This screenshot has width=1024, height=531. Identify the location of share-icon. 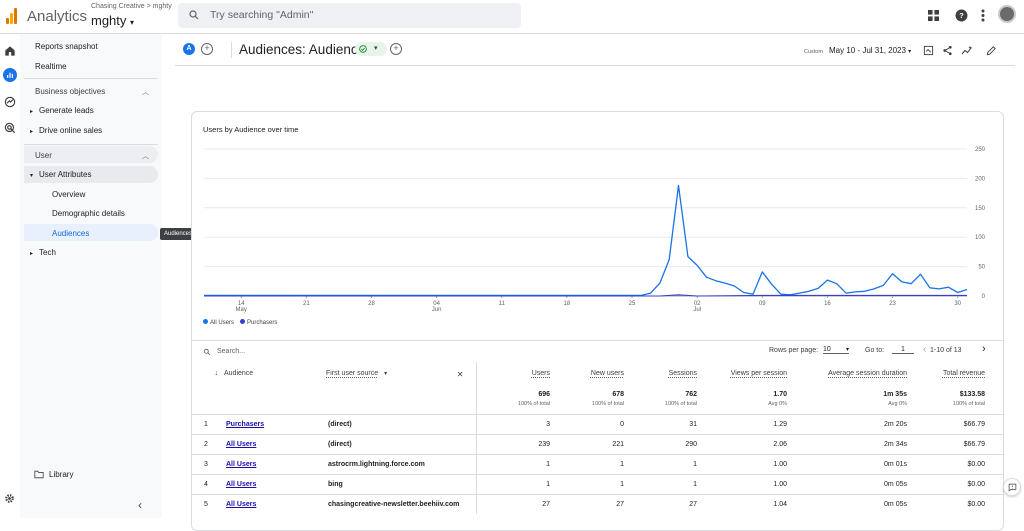
(947, 50).